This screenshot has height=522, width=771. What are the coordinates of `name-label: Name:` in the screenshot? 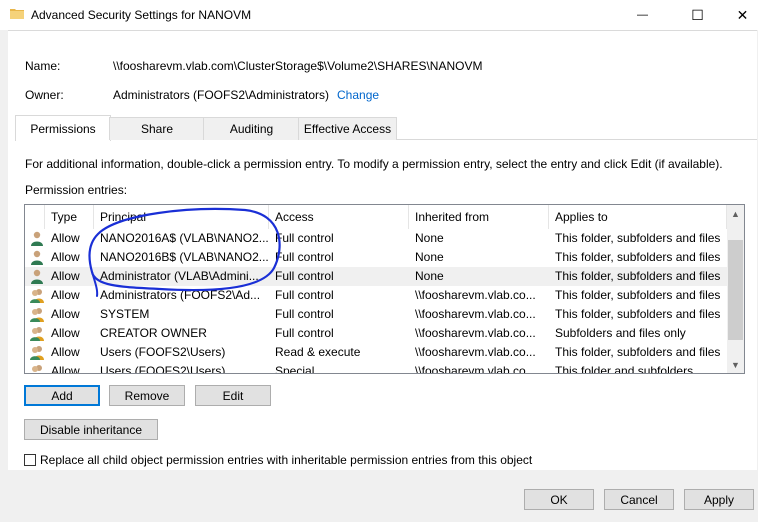 It's located at (43, 66).